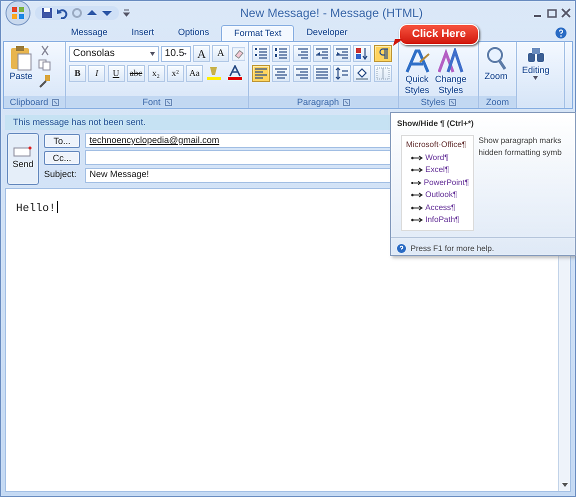  What do you see at coordinates (520, 141) in the screenshot?
I see `description-text: Show paragraph marks` at bounding box center [520, 141].